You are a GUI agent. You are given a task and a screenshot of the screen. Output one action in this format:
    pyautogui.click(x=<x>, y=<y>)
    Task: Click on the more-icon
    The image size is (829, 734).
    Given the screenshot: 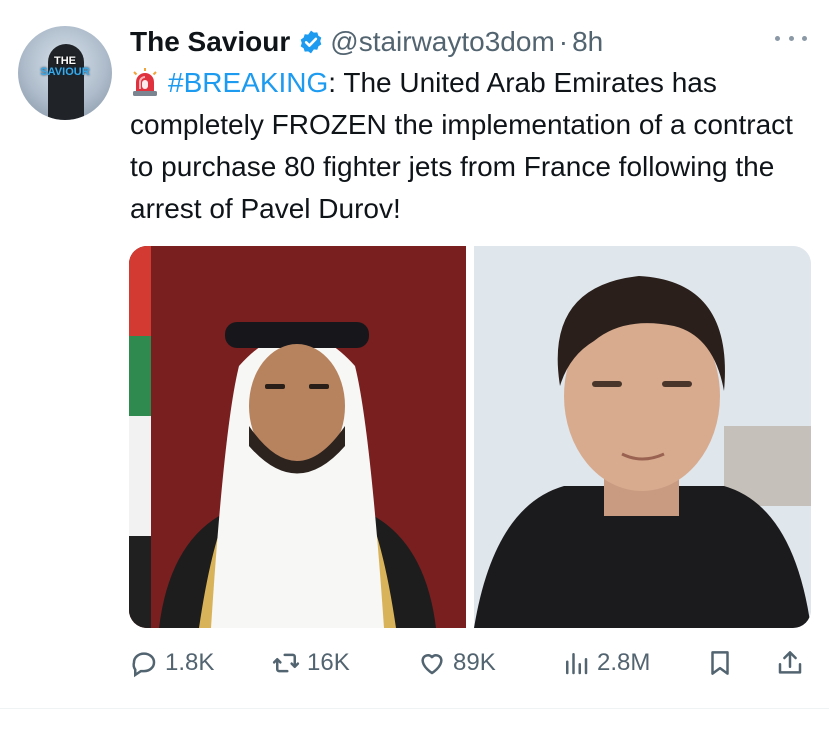 What is the action you would take?
    pyautogui.click(x=791, y=38)
    